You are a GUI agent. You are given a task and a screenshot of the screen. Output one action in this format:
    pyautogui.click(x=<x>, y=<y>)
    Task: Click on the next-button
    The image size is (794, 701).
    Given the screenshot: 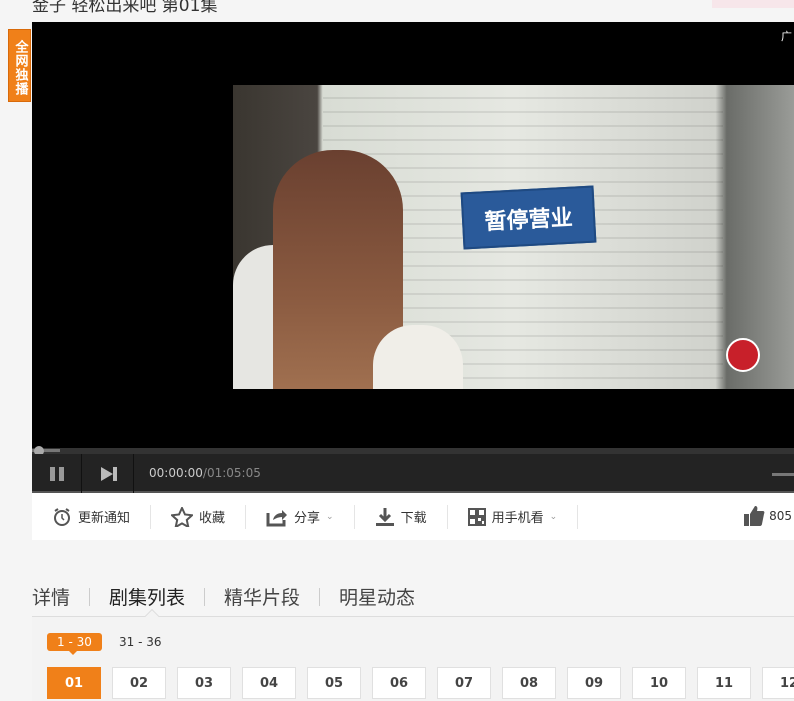 What is the action you would take?
    pyautogui.click(x=109, y=473)
    